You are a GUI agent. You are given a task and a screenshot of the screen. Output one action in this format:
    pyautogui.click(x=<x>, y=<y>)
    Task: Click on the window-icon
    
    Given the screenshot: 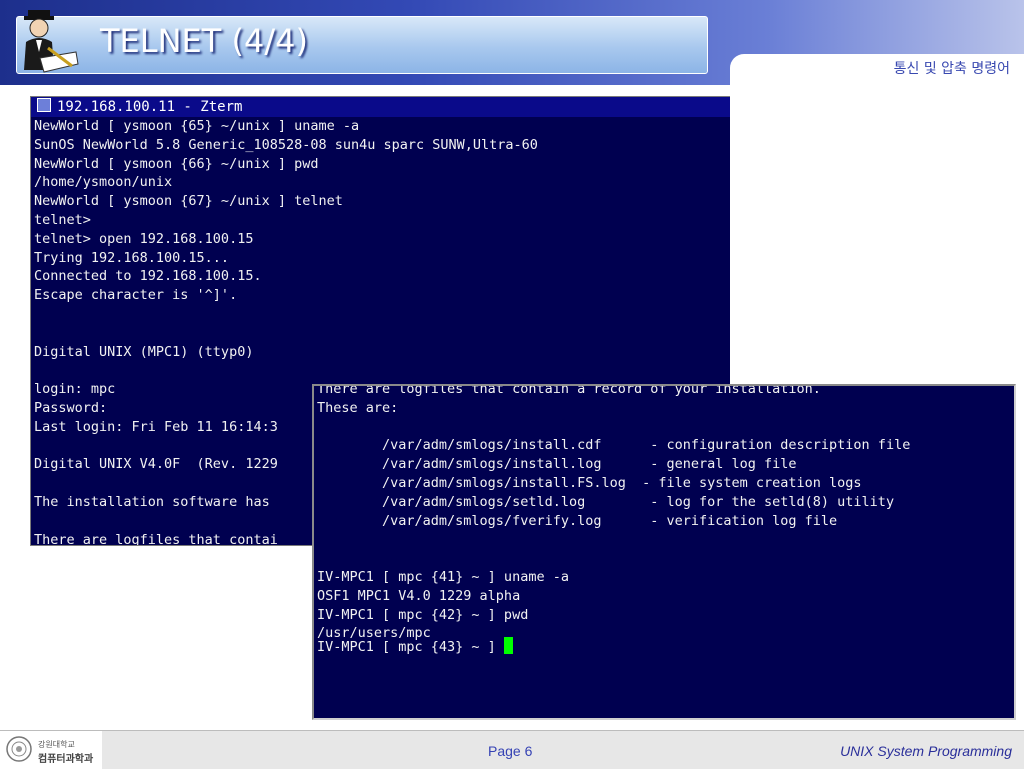 What is the action you would take?
    pyautogui.click(x=44, y=105)
    